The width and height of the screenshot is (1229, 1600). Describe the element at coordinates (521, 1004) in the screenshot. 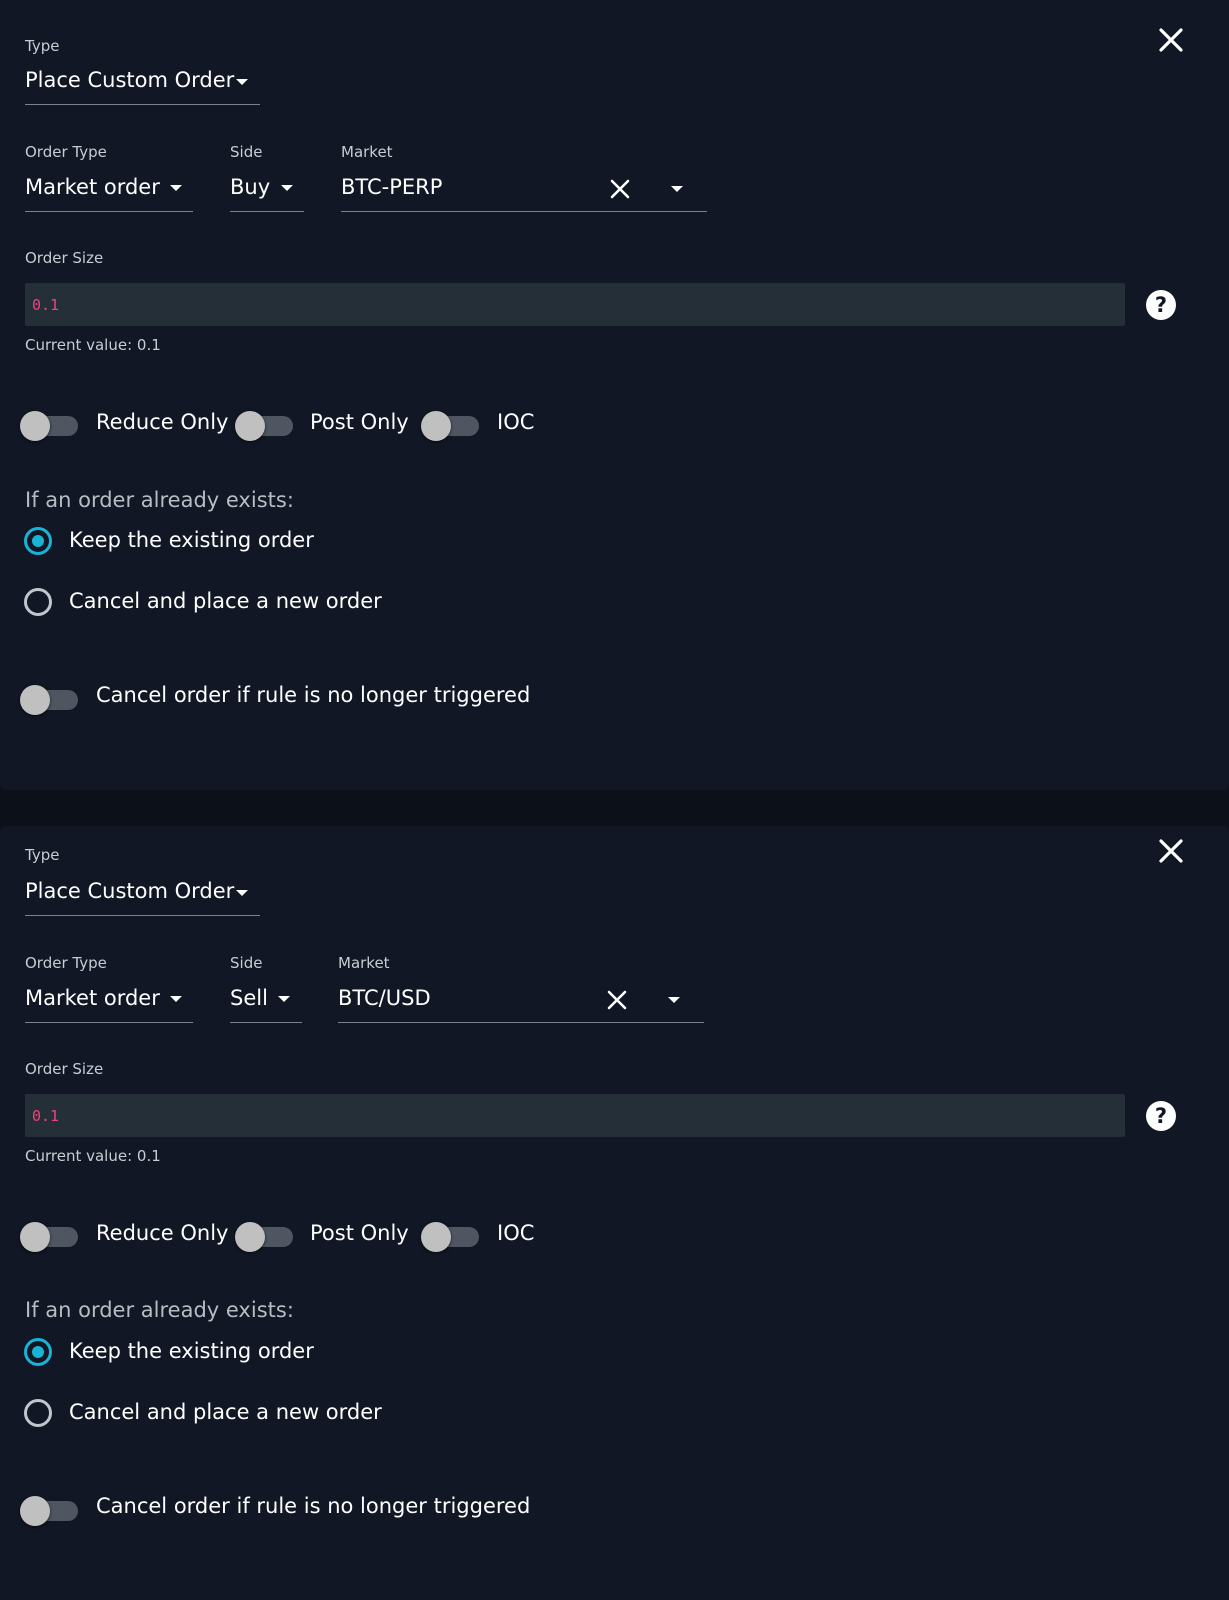

I see `market-select: BTC/USD` at that location.